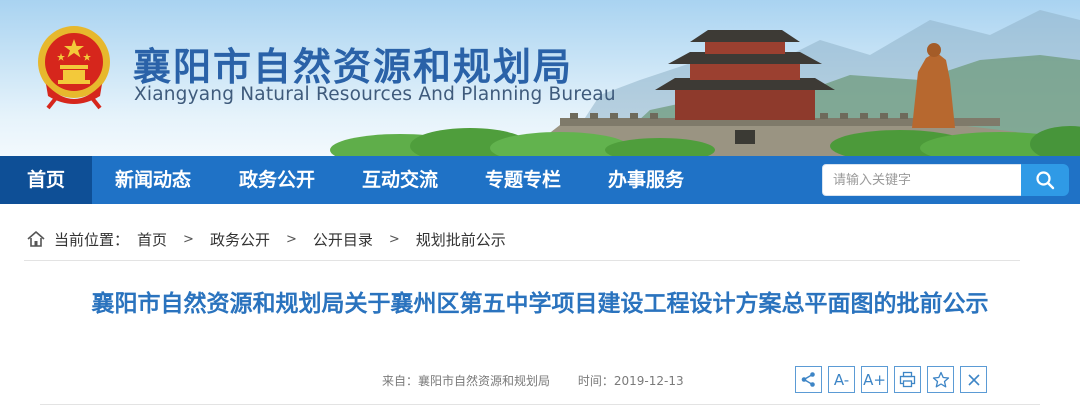 The image size is (1080, 412). I want to click on favorite-button, so click(940, 379).